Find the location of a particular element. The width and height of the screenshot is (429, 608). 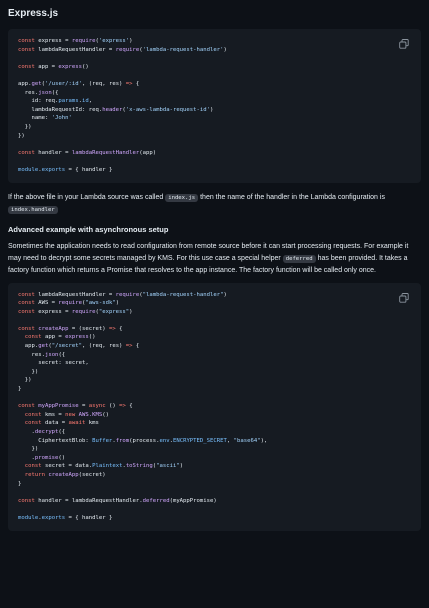

code-line: const kms = new AWS.KMS() is located at coordinates (66, 414).